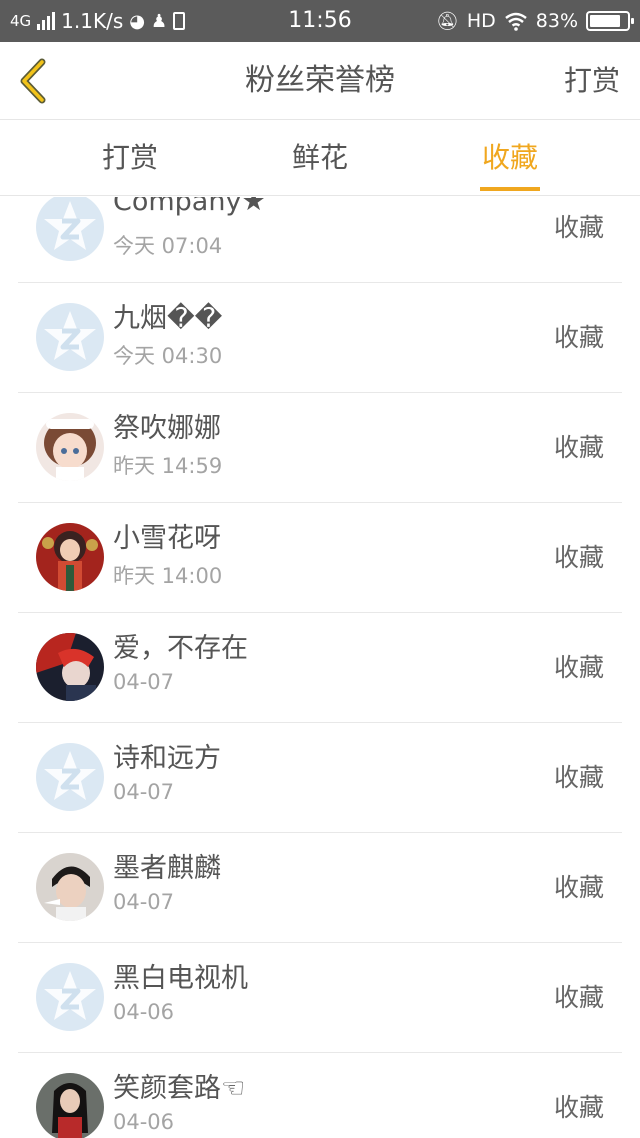 This screenshot has width=640, height=1138. I want to click on list-item: 爱，不存在 04-07 收藏, so click(320, 668).